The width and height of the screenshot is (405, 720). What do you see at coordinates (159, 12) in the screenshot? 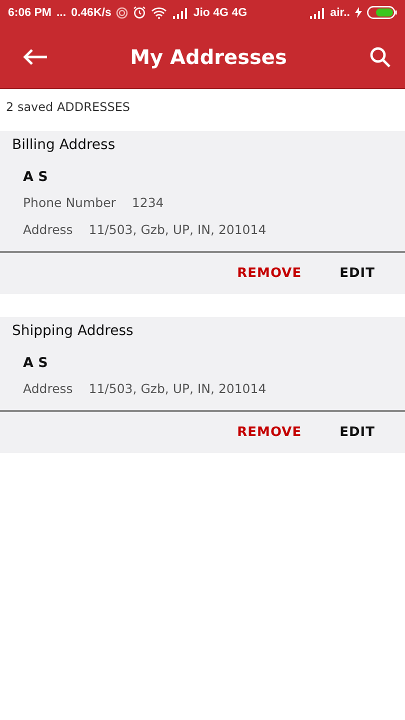
I see `wifi-icon` at bounding box center [159, 12].